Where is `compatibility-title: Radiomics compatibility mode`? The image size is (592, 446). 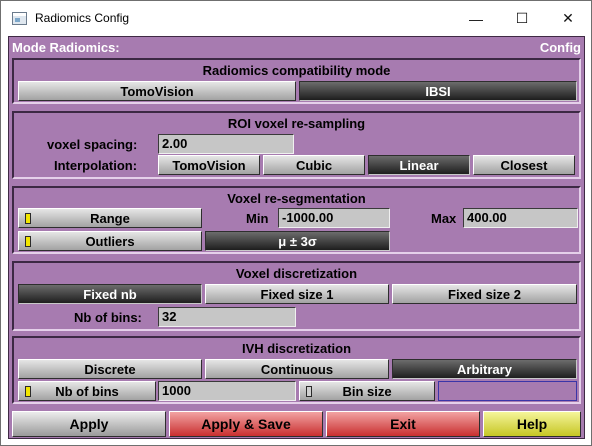
compatibility-title: Radiomics compatibility mode is located at coordinates (296, 70).